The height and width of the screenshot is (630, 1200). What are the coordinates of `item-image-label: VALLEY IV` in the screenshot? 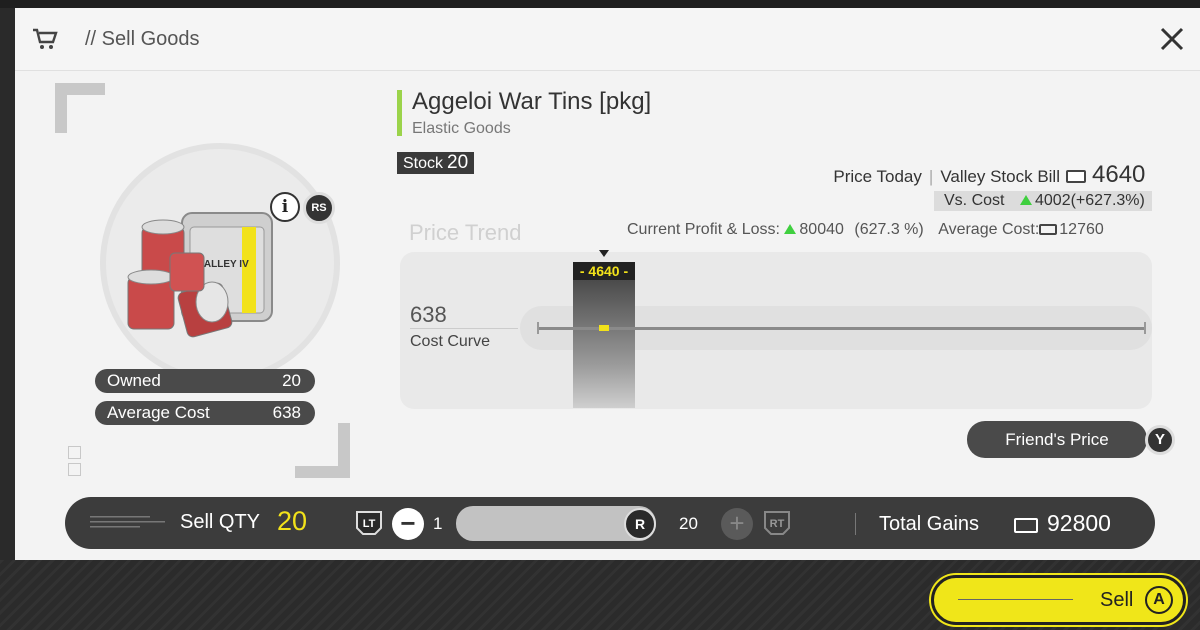 It's located at (223, 264).